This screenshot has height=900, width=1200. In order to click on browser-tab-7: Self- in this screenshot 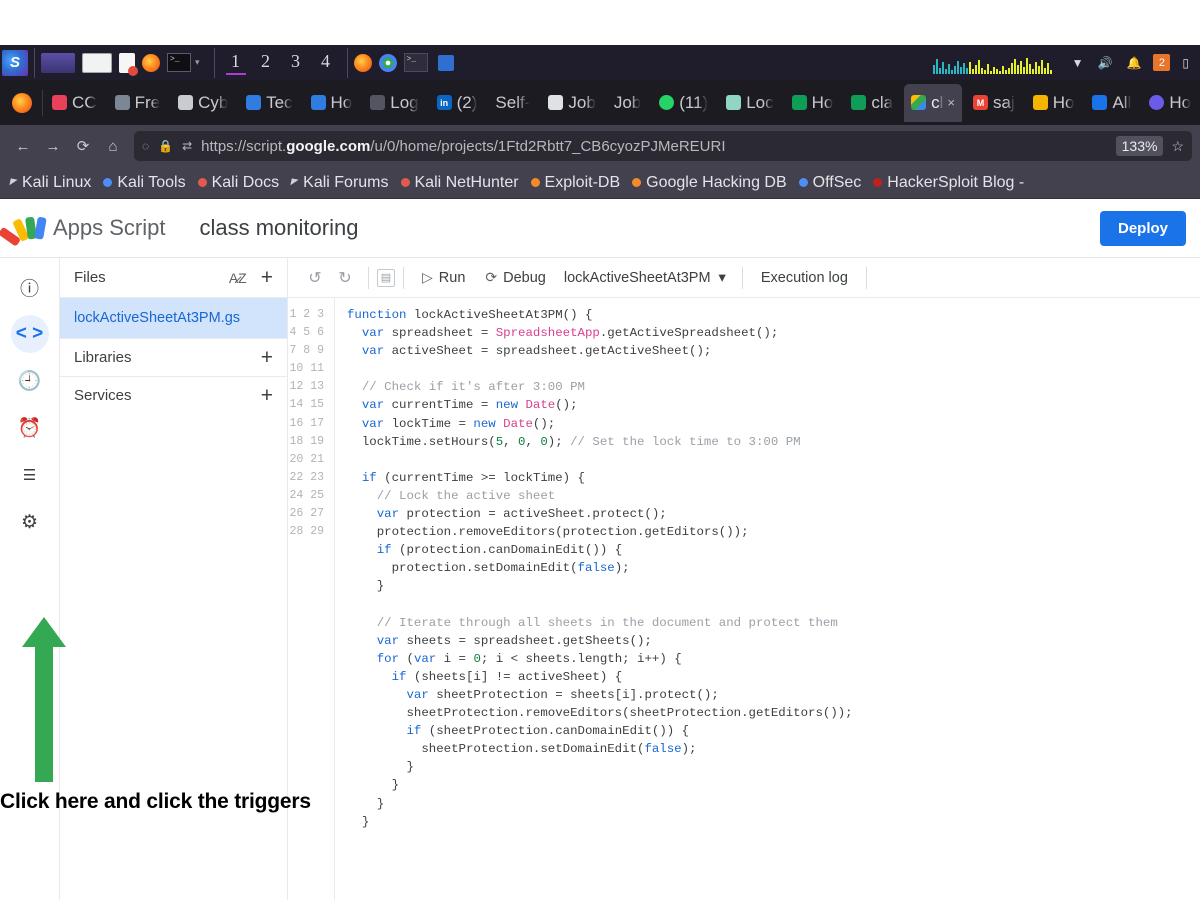, I will do `click(512, 103)`.